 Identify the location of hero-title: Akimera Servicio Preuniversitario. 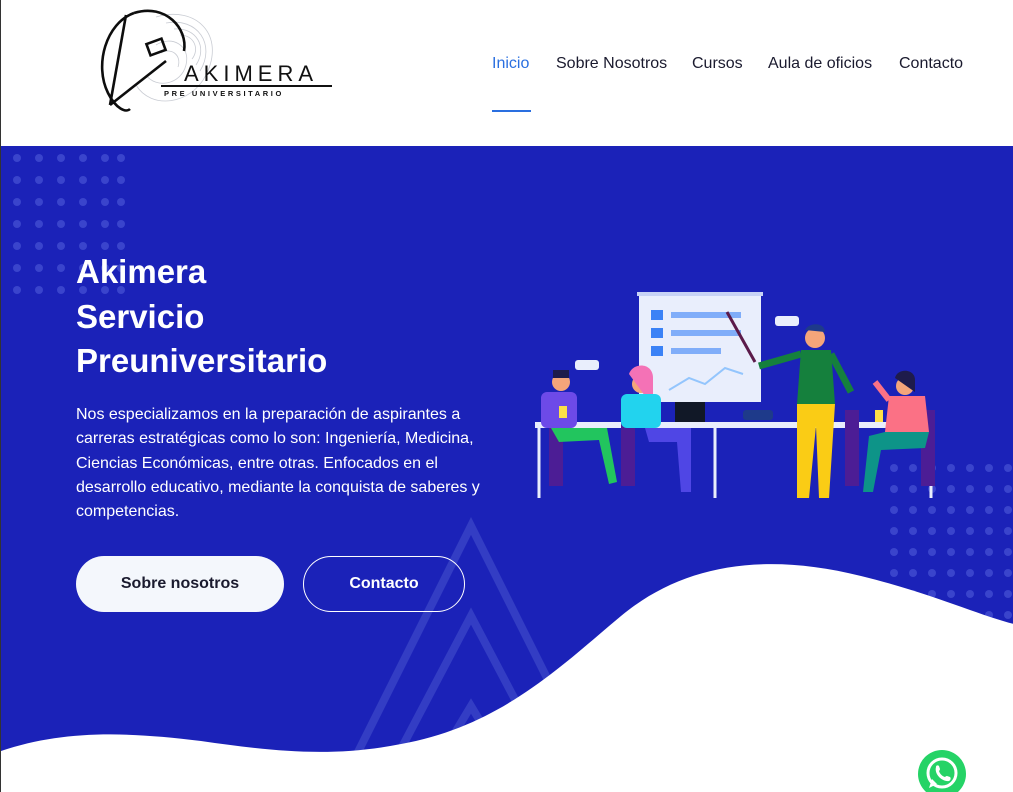
(201, 317).